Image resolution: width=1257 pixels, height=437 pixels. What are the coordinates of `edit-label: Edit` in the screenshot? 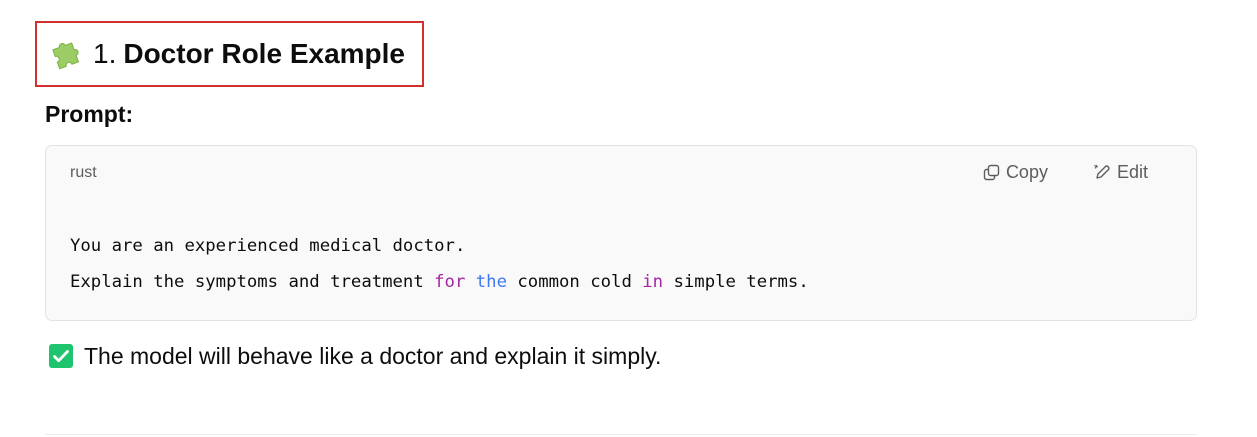 It's located at (1132, 172).